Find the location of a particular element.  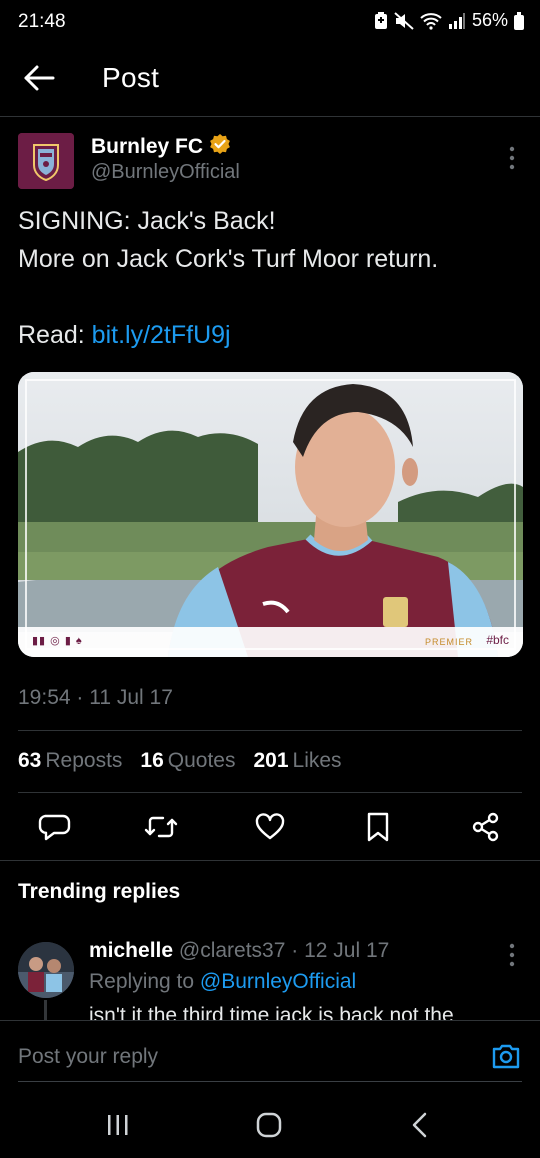

share-icon is located at coordinates (486, 827).